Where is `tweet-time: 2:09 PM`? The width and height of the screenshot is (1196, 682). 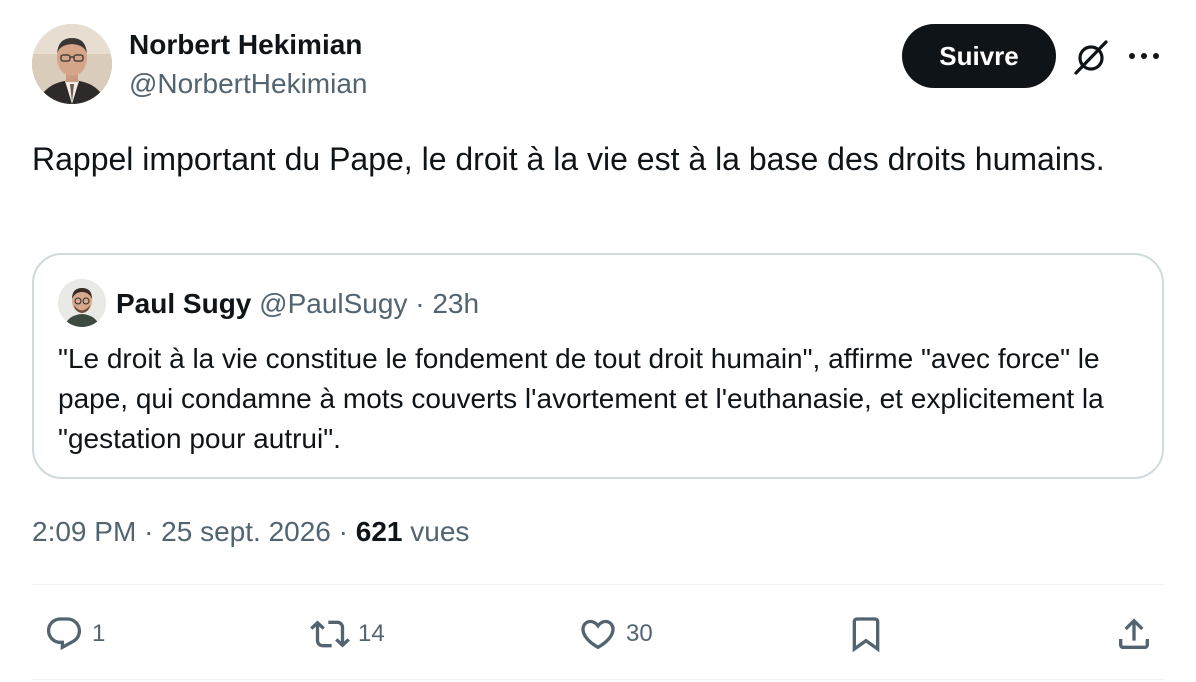 tweet-time: 2:09 PM is located at coordinates (84, 531).